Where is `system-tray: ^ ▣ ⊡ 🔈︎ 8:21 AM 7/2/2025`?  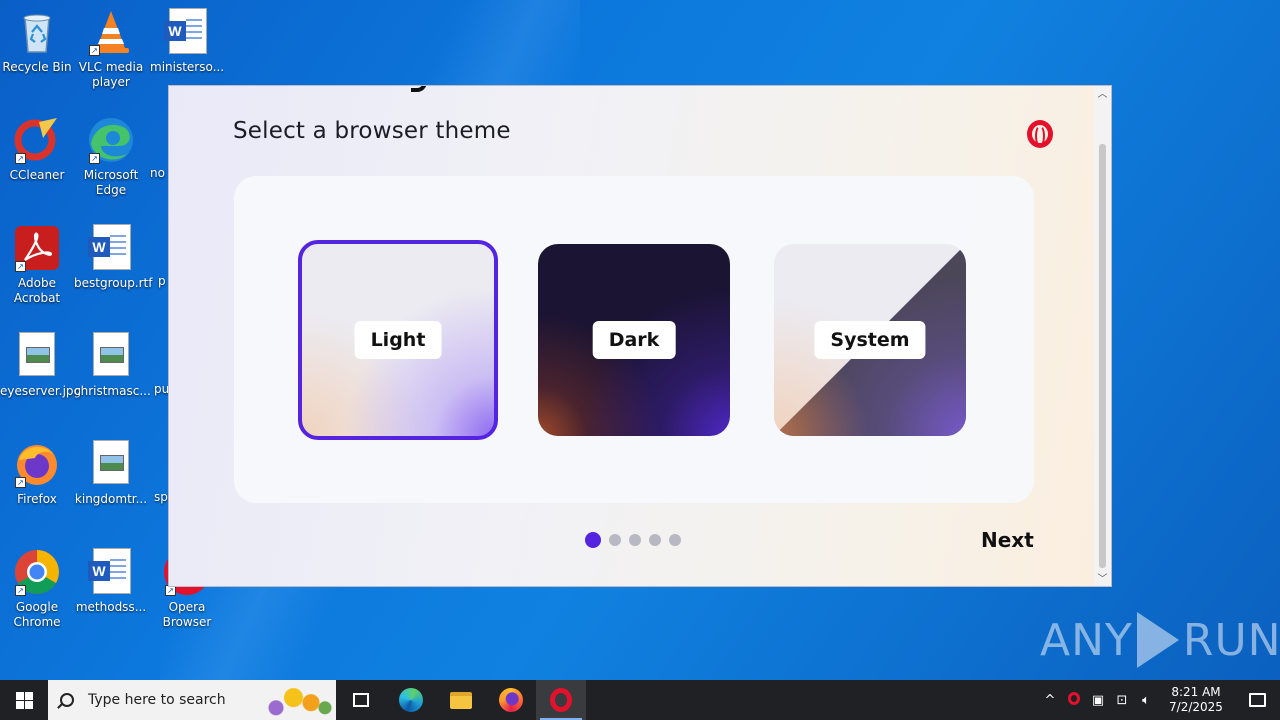
system-tray: ^ ▣ ⊡ 🔈︎ 8:21 AM 7/2/2025 is located at coordinates (1159, 700).